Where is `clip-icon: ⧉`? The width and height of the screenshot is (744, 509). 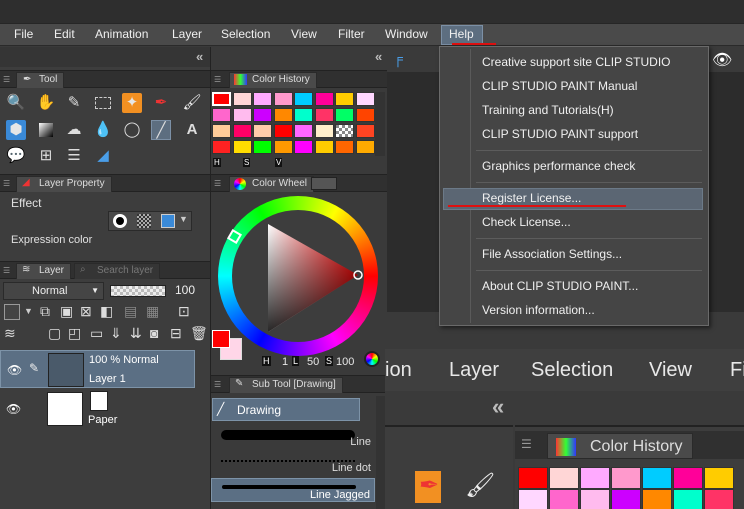 clip-icon: ⧉ is located at coordinates (45, 311).